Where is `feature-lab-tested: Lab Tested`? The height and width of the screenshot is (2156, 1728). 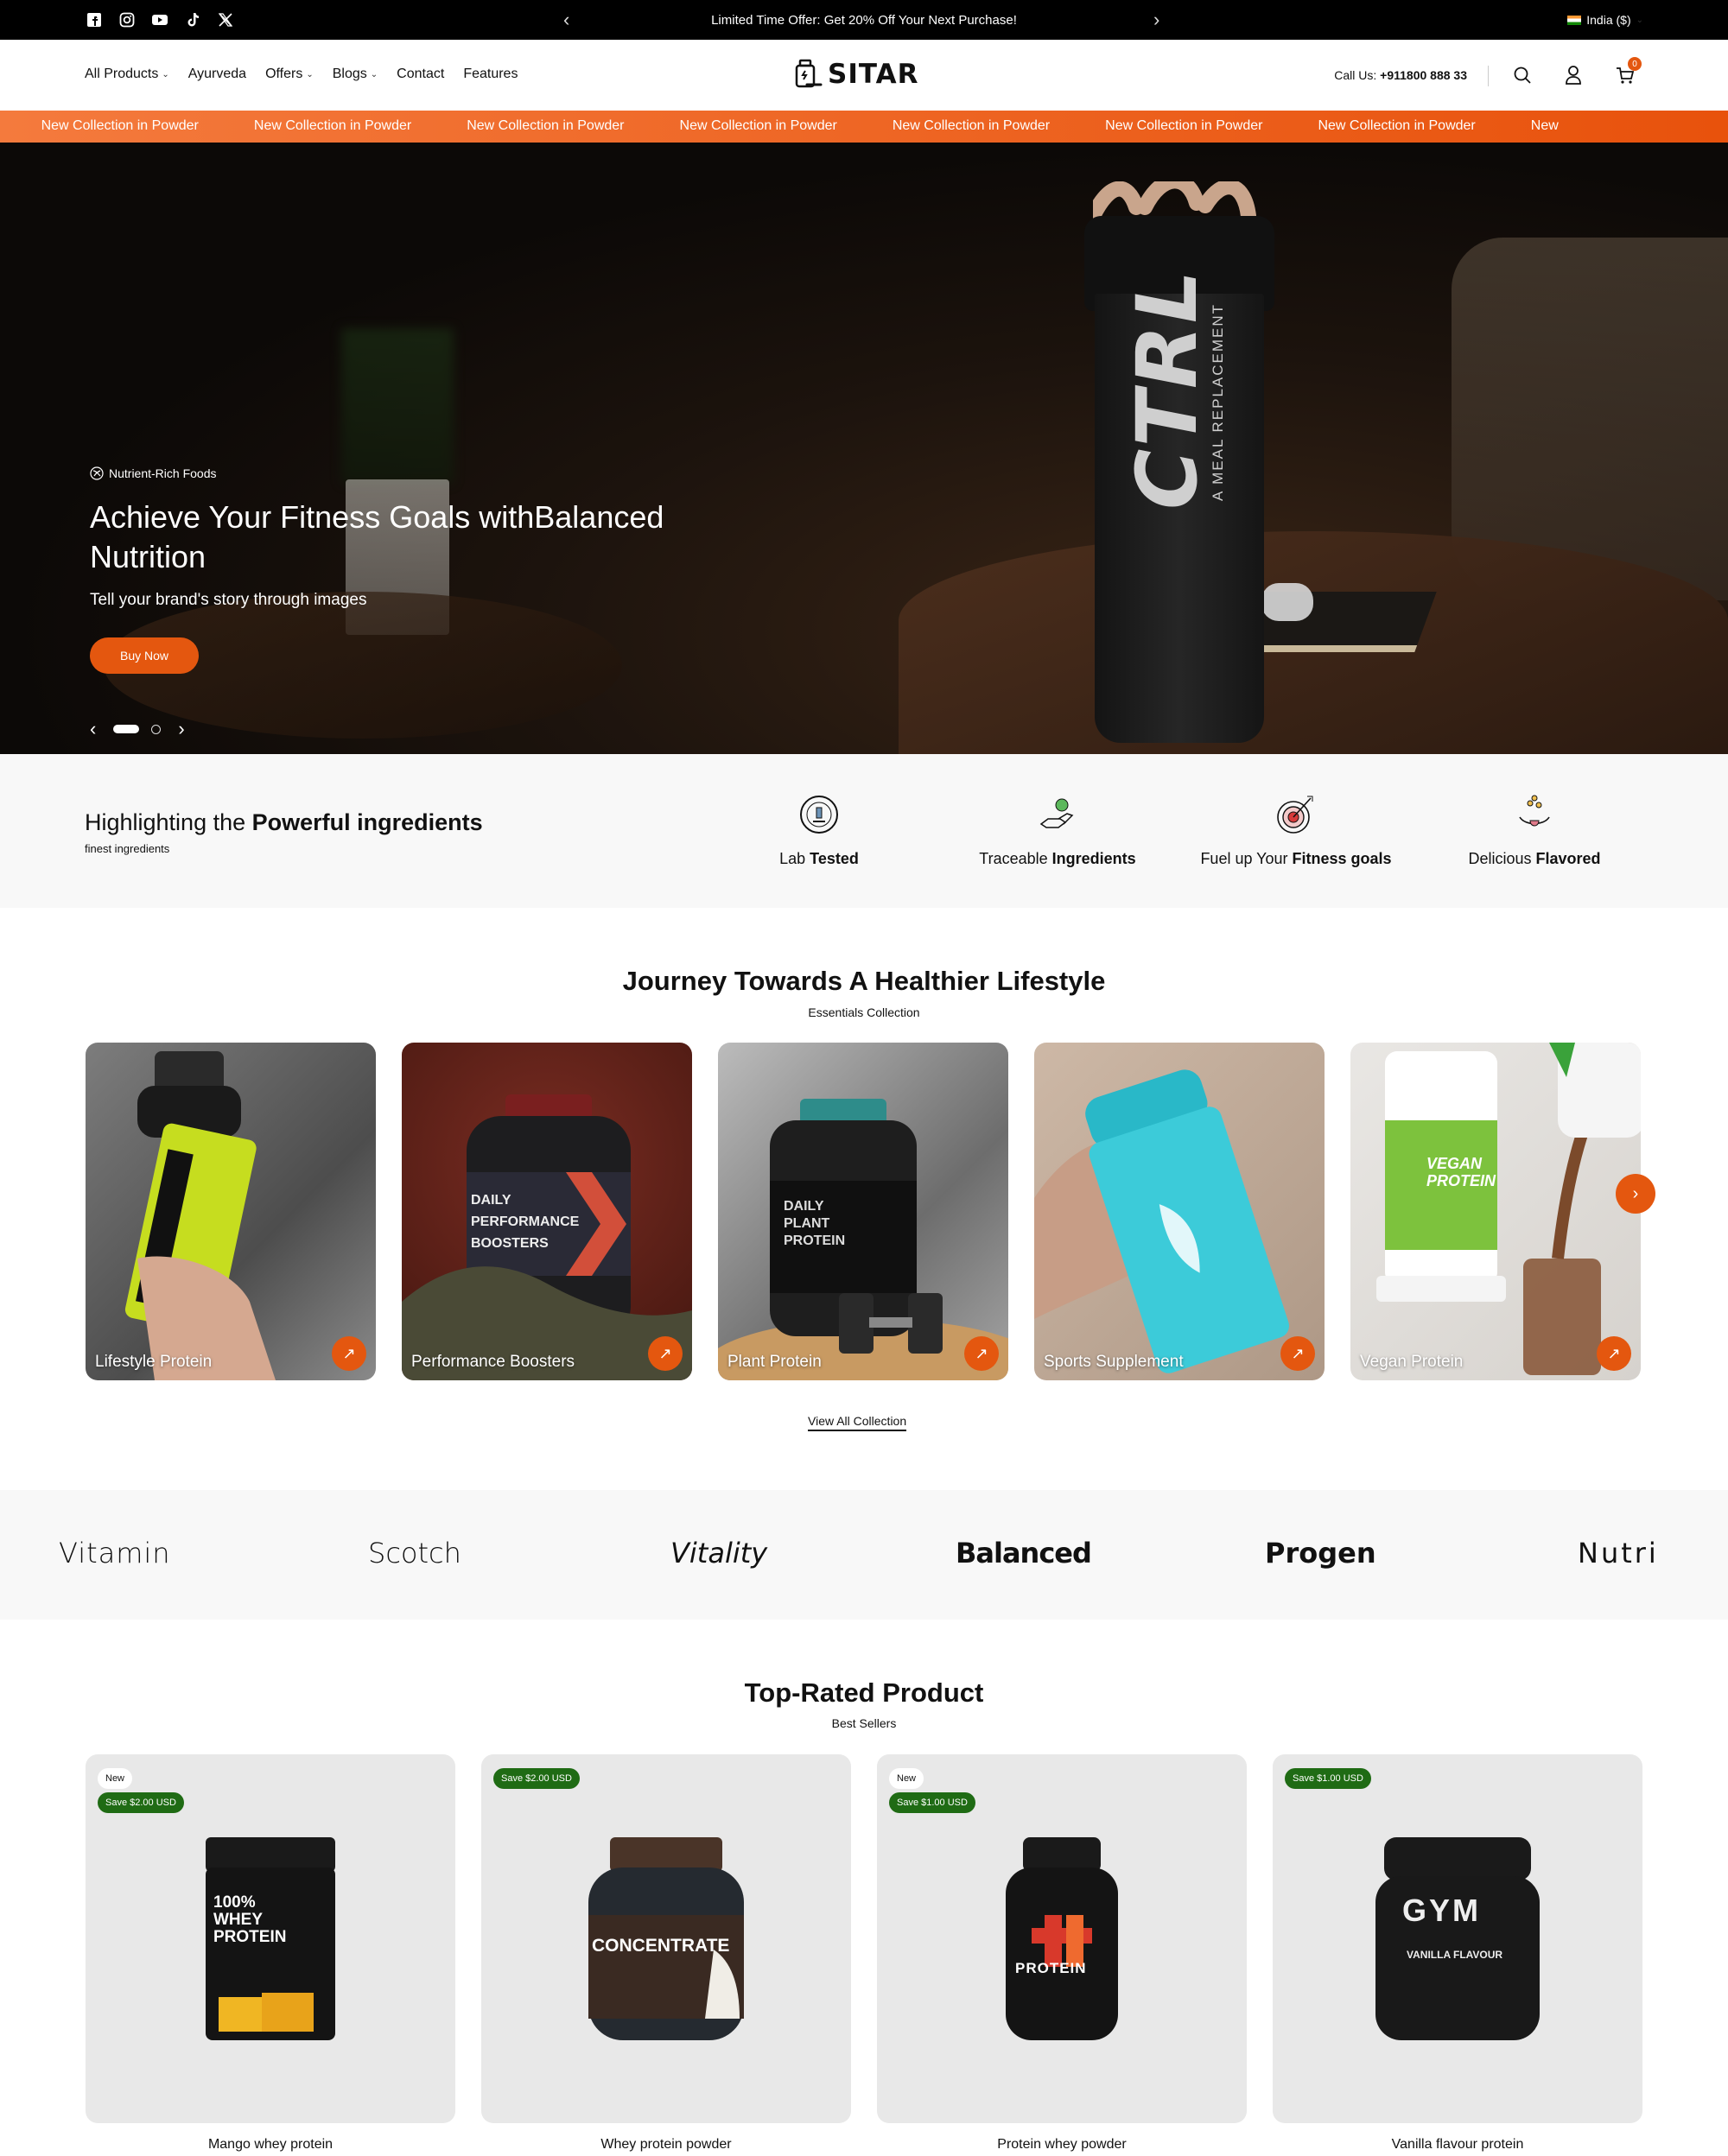 feature-lab-tested: Lab Tested is located at coordinates (819, 830).